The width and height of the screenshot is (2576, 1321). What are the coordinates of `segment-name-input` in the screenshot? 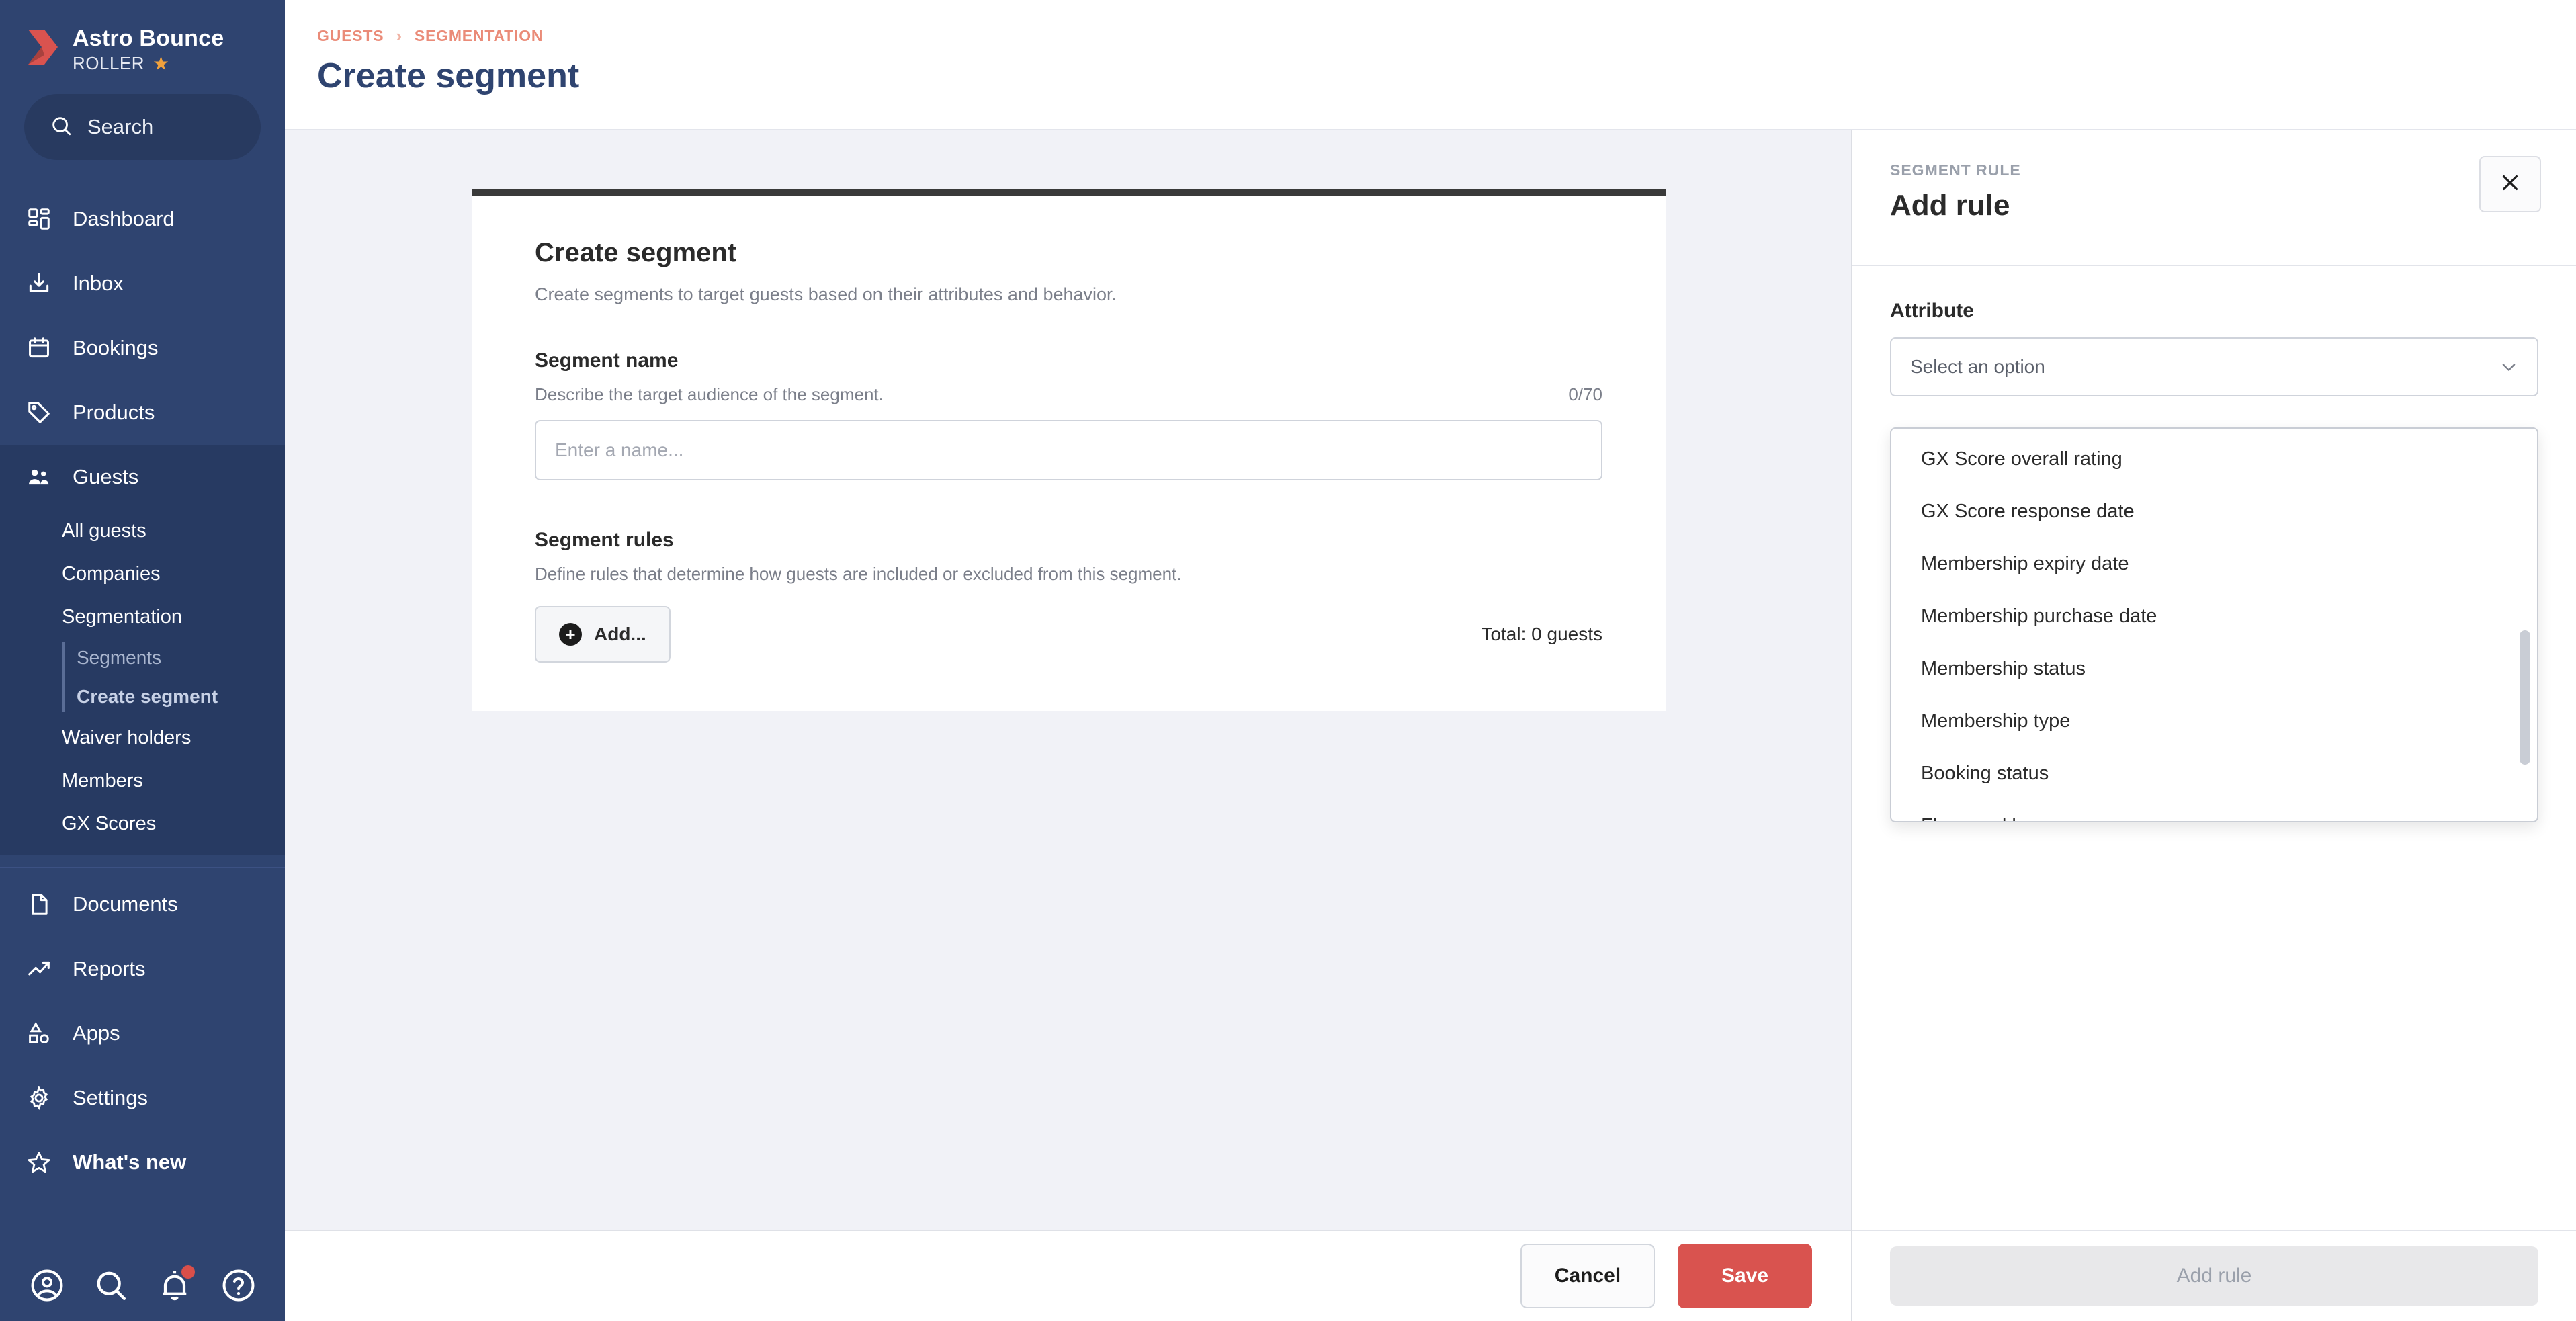 It's located at (1068, 450).